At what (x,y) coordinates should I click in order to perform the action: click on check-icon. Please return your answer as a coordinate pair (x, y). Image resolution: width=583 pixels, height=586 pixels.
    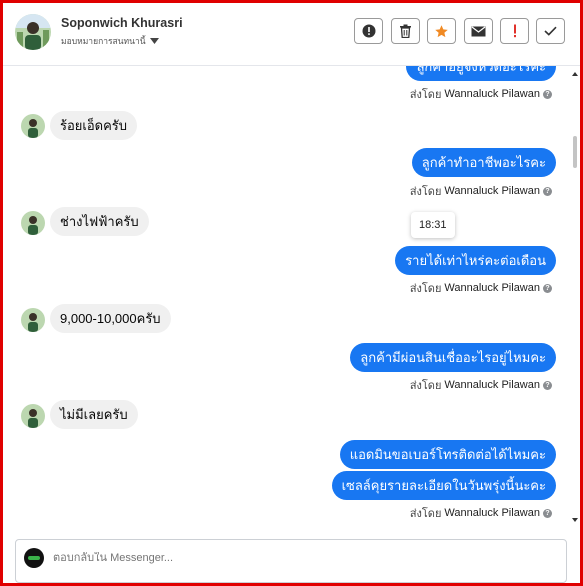
    Looking at the image, I should click on (550, 31).